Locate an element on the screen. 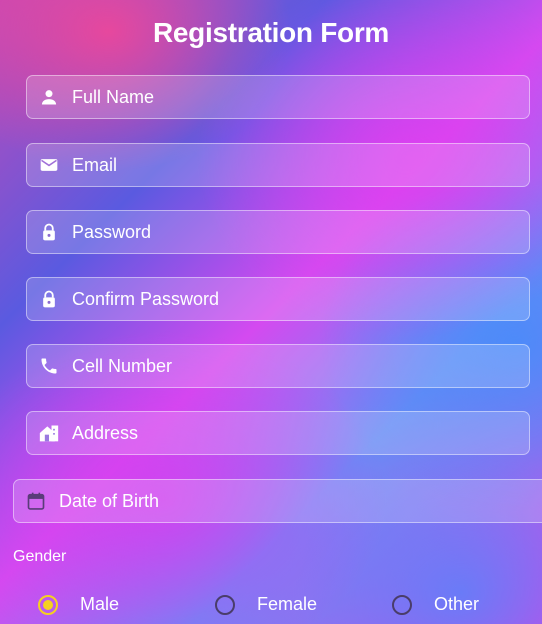 This screenshot has height=624, width=542. cell-number-field: Cell Number is located at coordinates (278, 366).